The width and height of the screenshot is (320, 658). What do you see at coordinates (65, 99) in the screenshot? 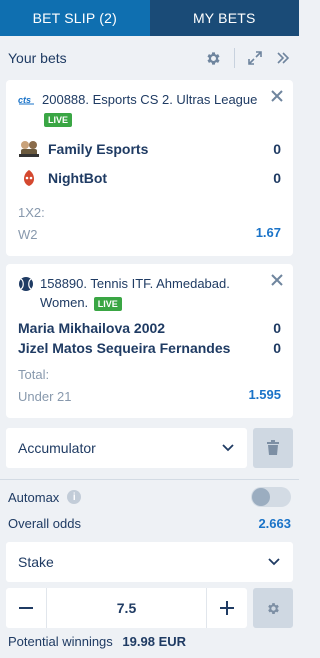
I see `event-id: 200888.` at bounding box center [65, 99].